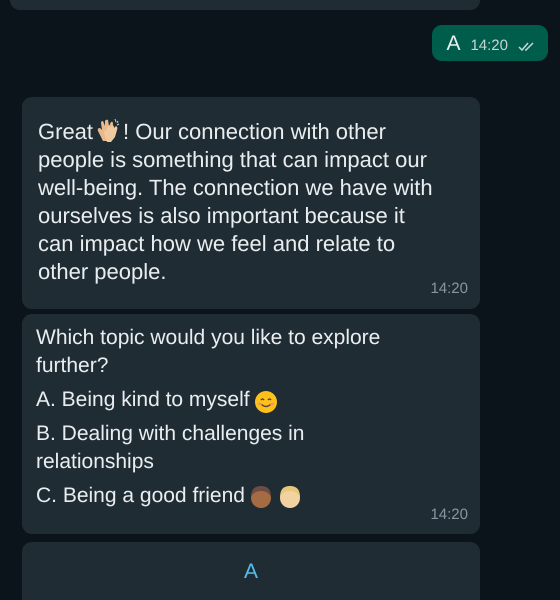 Image resolution: width=560 pixels, height=600 pixels. Describe the element at coordinates (251, 571) in the screenshot. I see `reply-button: A` at that location.